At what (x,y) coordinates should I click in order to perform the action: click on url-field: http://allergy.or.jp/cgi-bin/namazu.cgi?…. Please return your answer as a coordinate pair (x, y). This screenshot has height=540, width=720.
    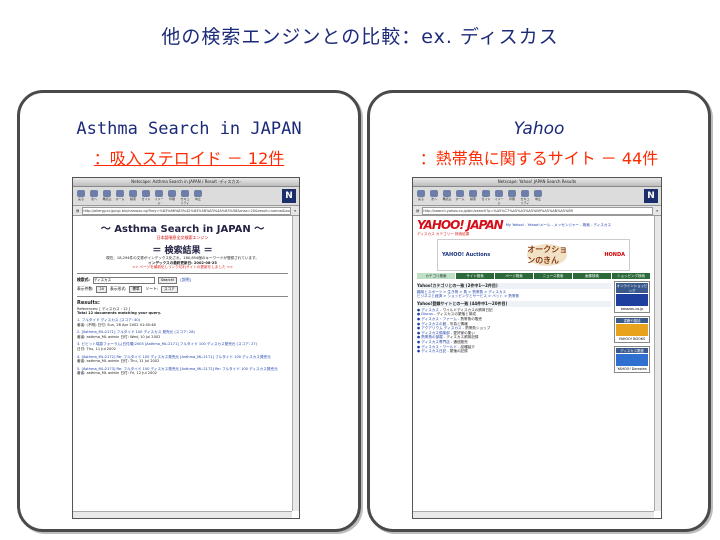
    Looking at the image, I should click on (187, 210).